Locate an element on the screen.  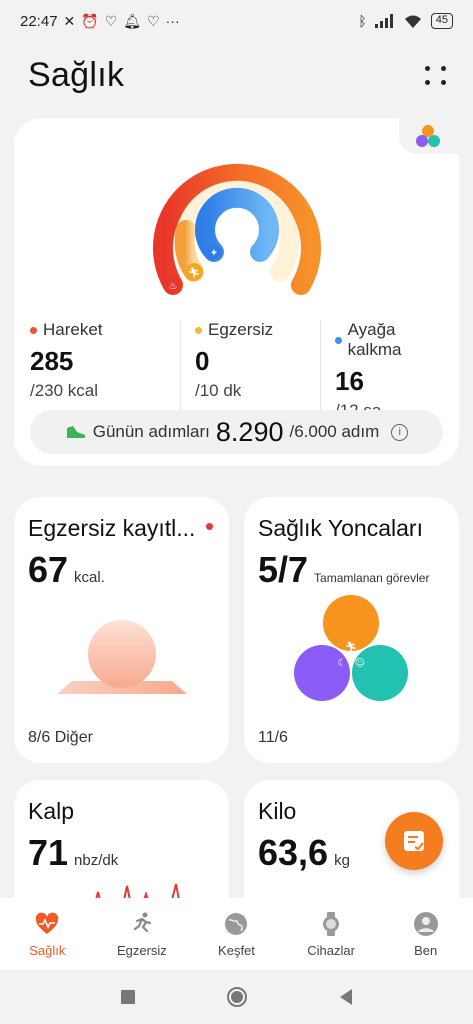
notification-bell-icon: 🔔︎ is located at coordinates (132, 21).